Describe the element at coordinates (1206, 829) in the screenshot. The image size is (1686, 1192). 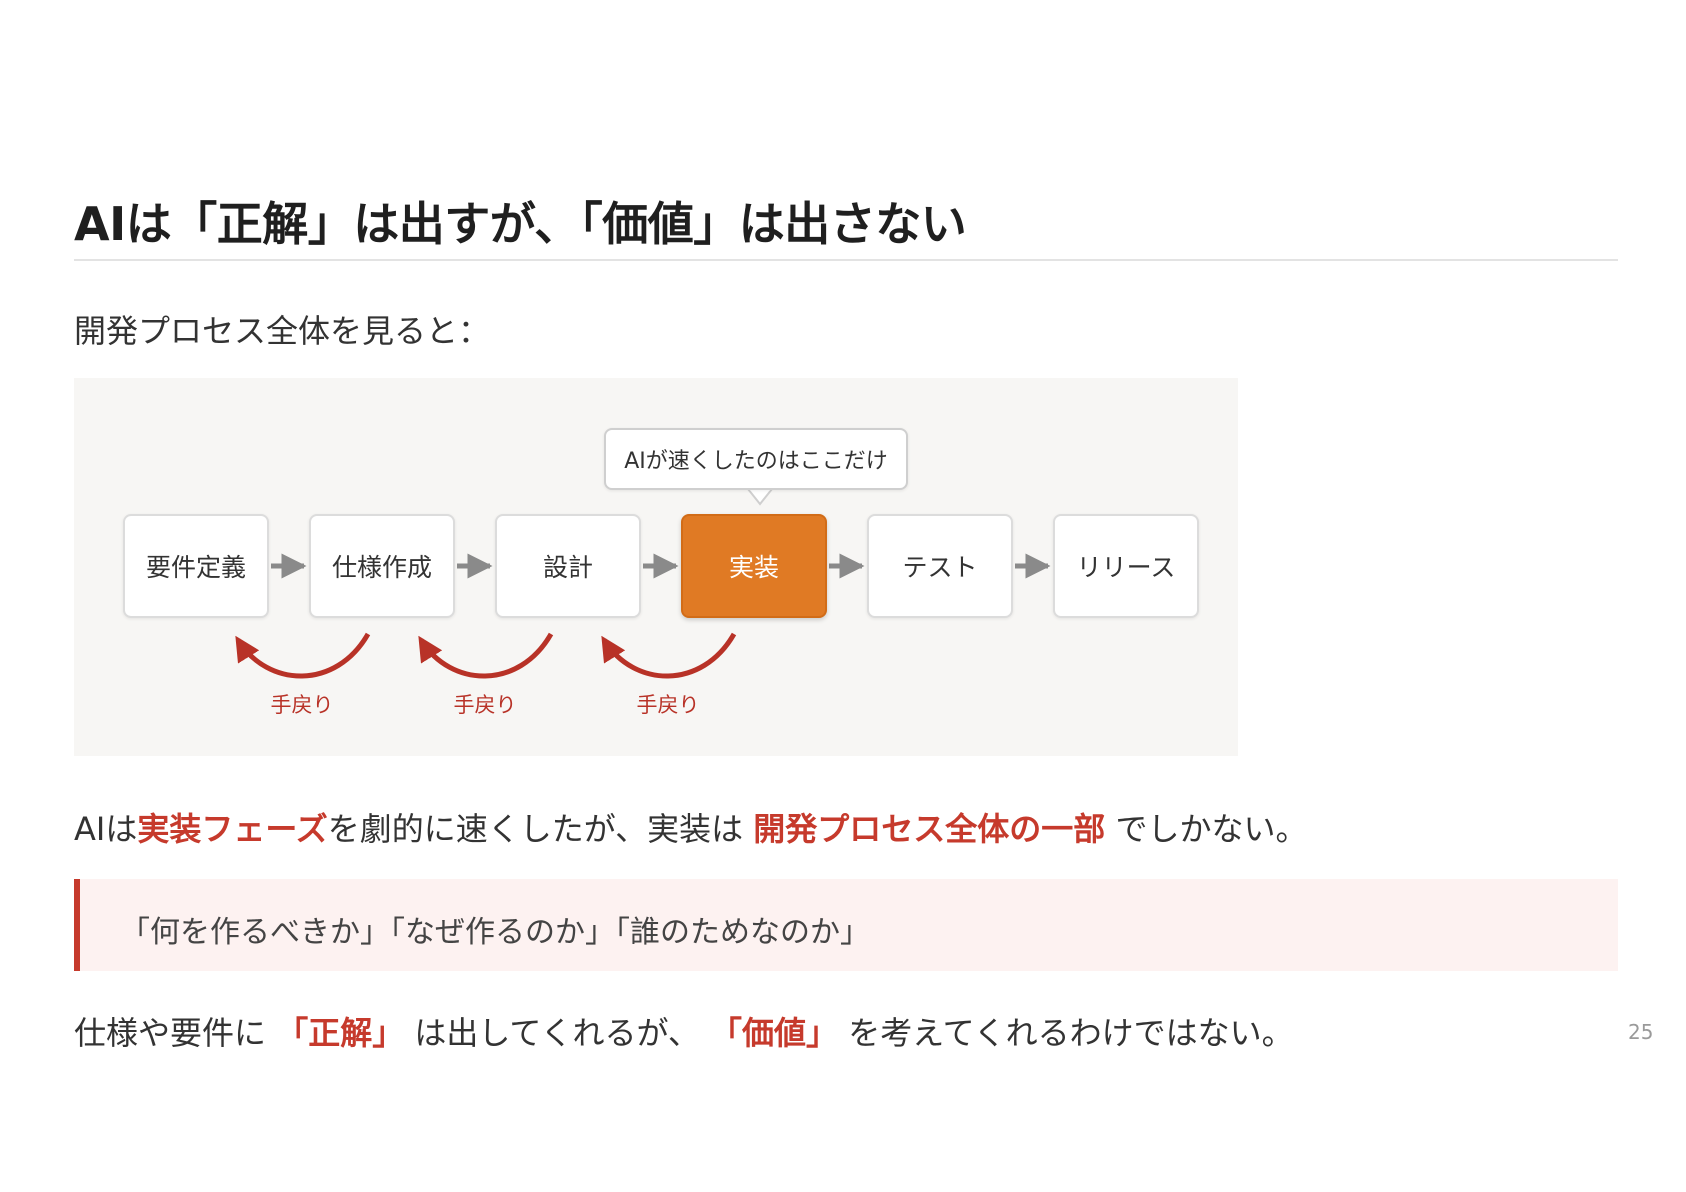
I see `summary-suffix: でしかない。` at that location.